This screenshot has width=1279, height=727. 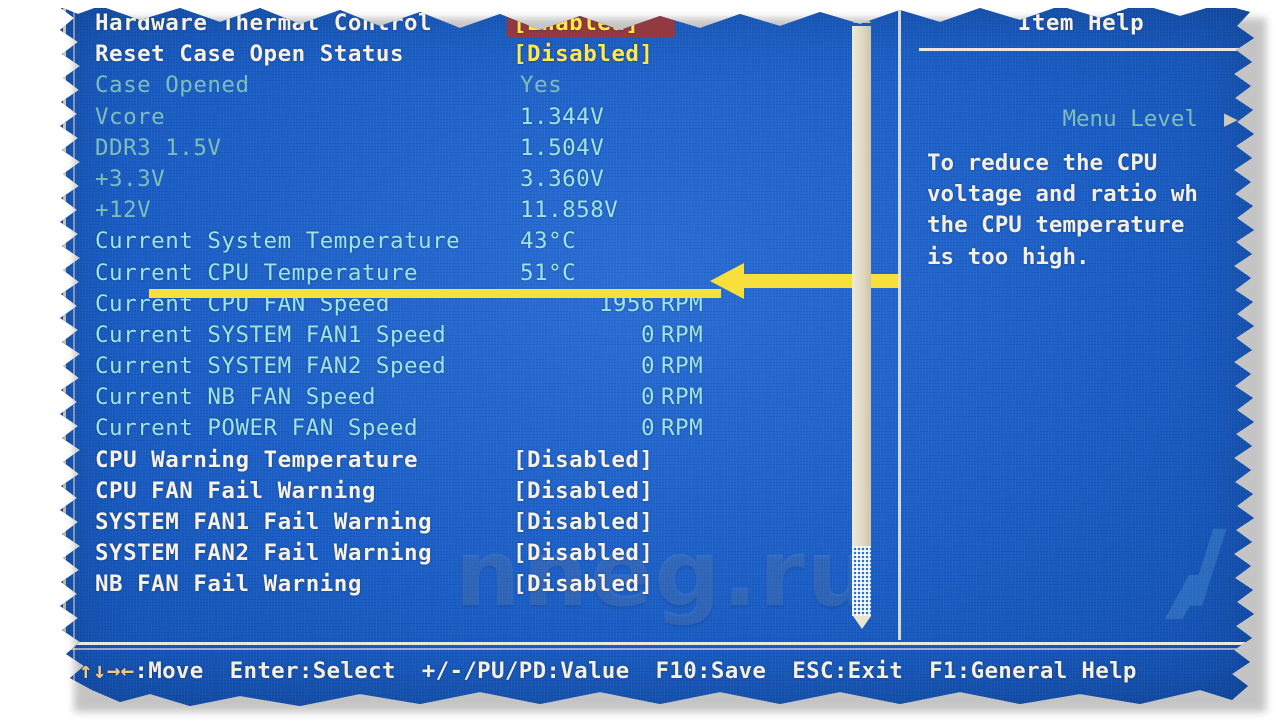 I want to click on key-hint: Enter:Select, so click(x=313, y=671).